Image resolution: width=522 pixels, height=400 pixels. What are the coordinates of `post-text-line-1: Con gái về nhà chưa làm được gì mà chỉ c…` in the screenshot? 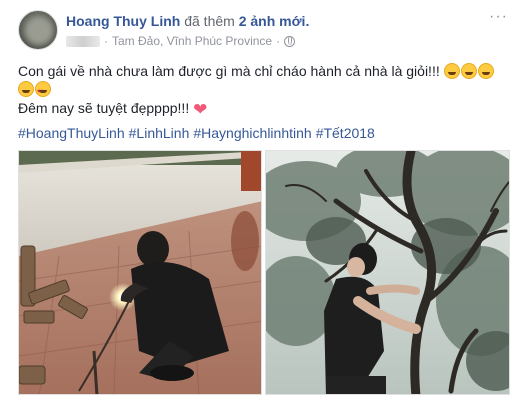 It's located at (256, 71).